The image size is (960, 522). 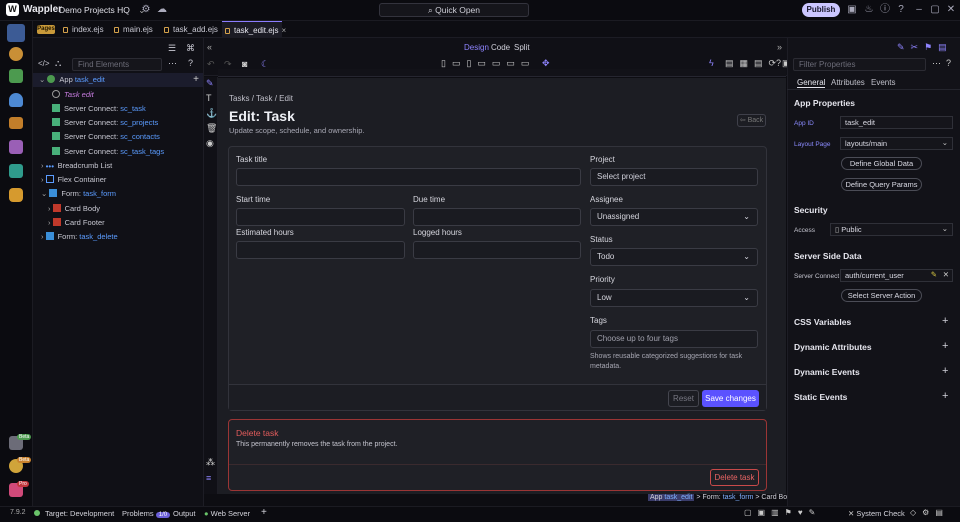 I want to click on due-time-input, so click(x=497, y=217).